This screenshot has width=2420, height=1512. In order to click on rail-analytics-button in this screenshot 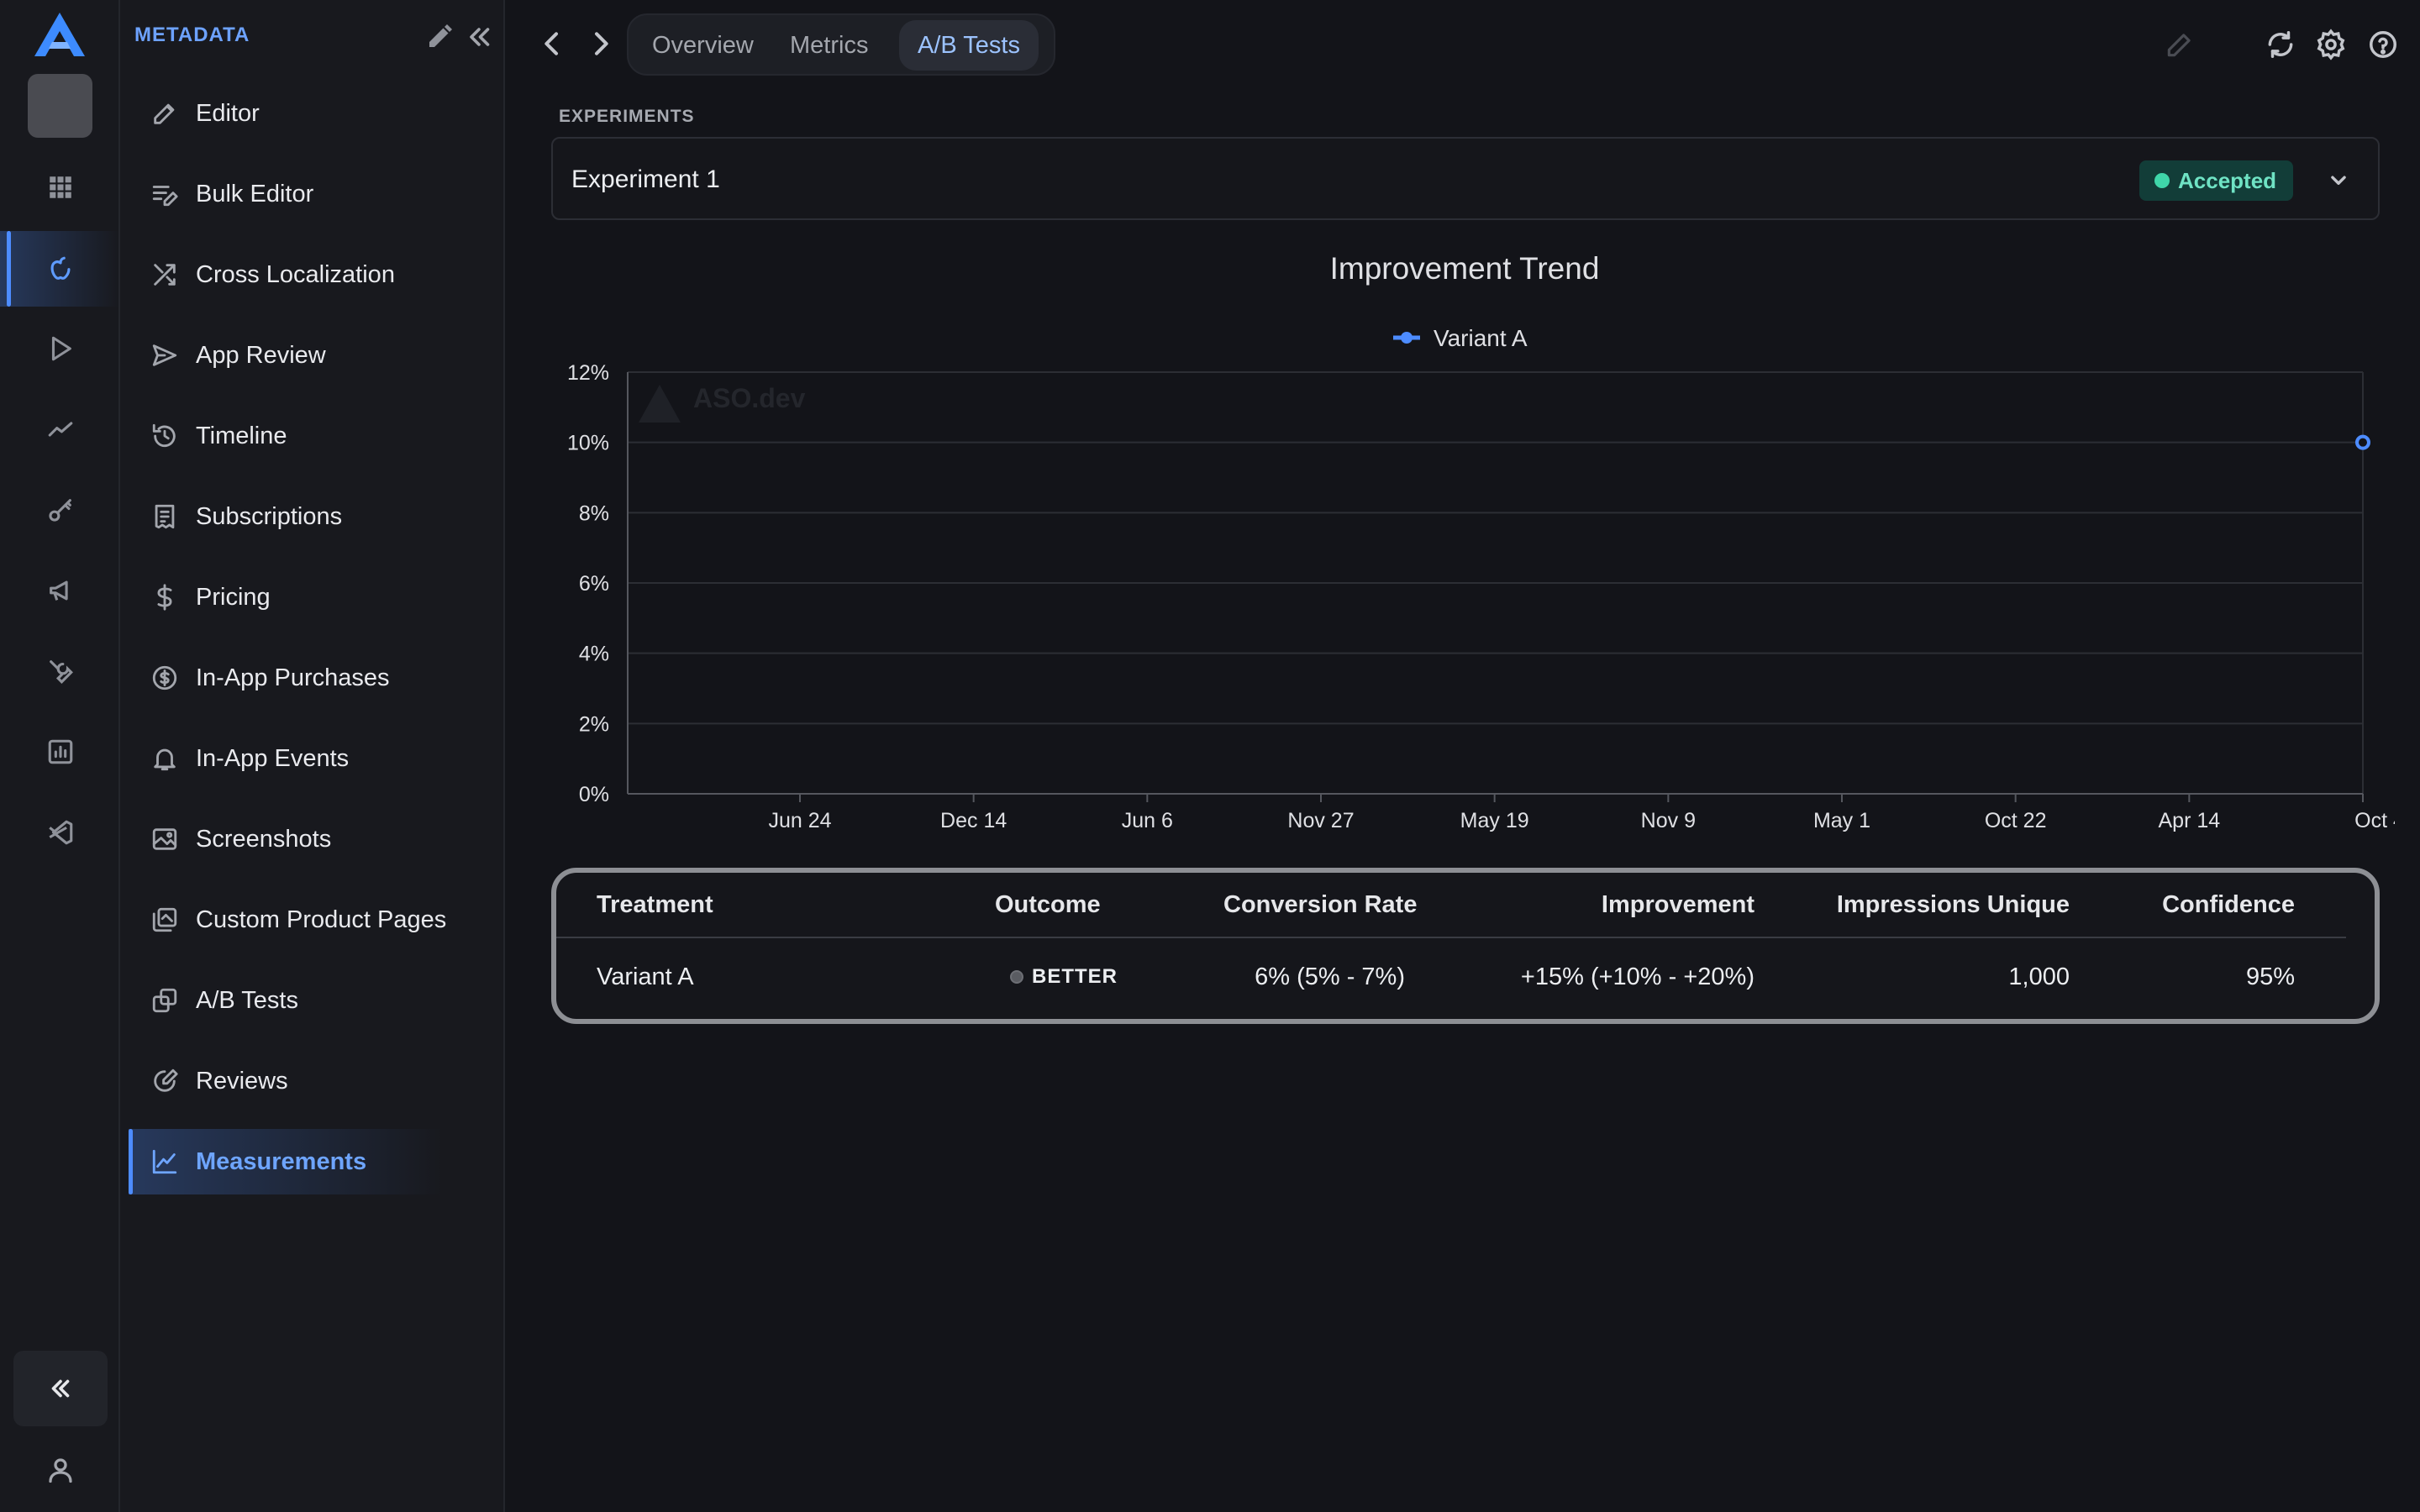, I will do `click(60, 429)`.